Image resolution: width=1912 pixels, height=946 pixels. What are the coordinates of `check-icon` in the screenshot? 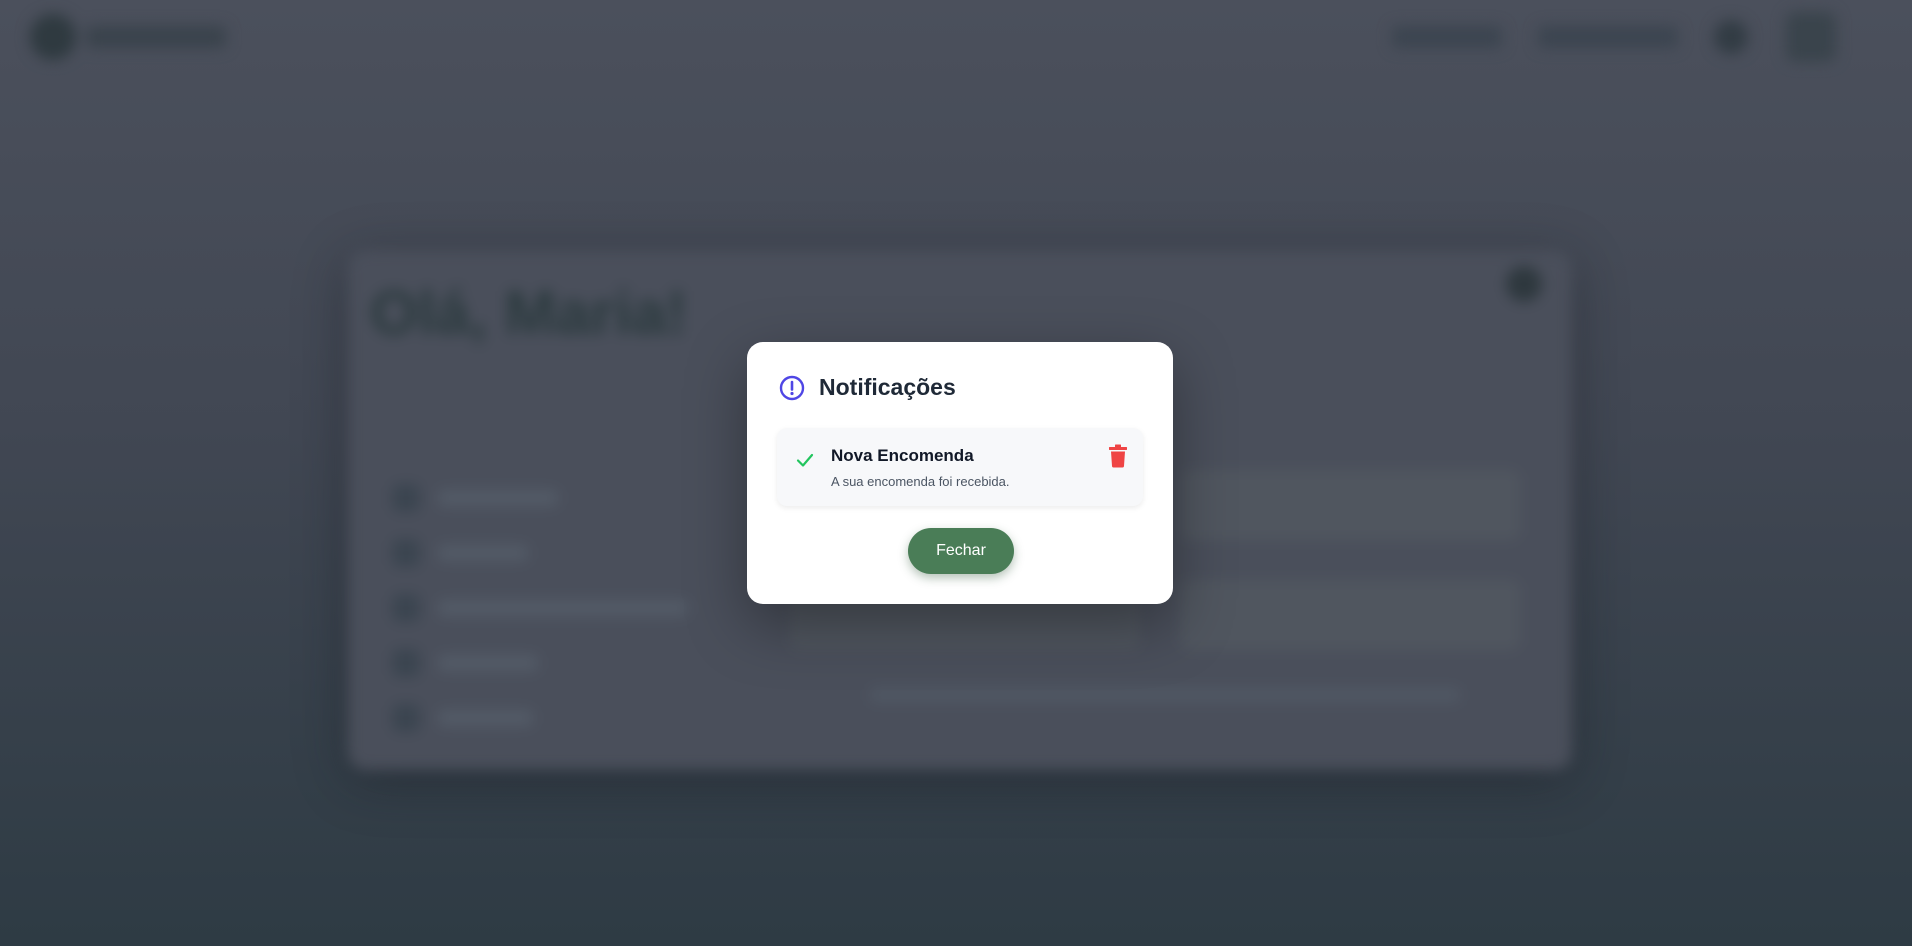 It's located at (805, 460).